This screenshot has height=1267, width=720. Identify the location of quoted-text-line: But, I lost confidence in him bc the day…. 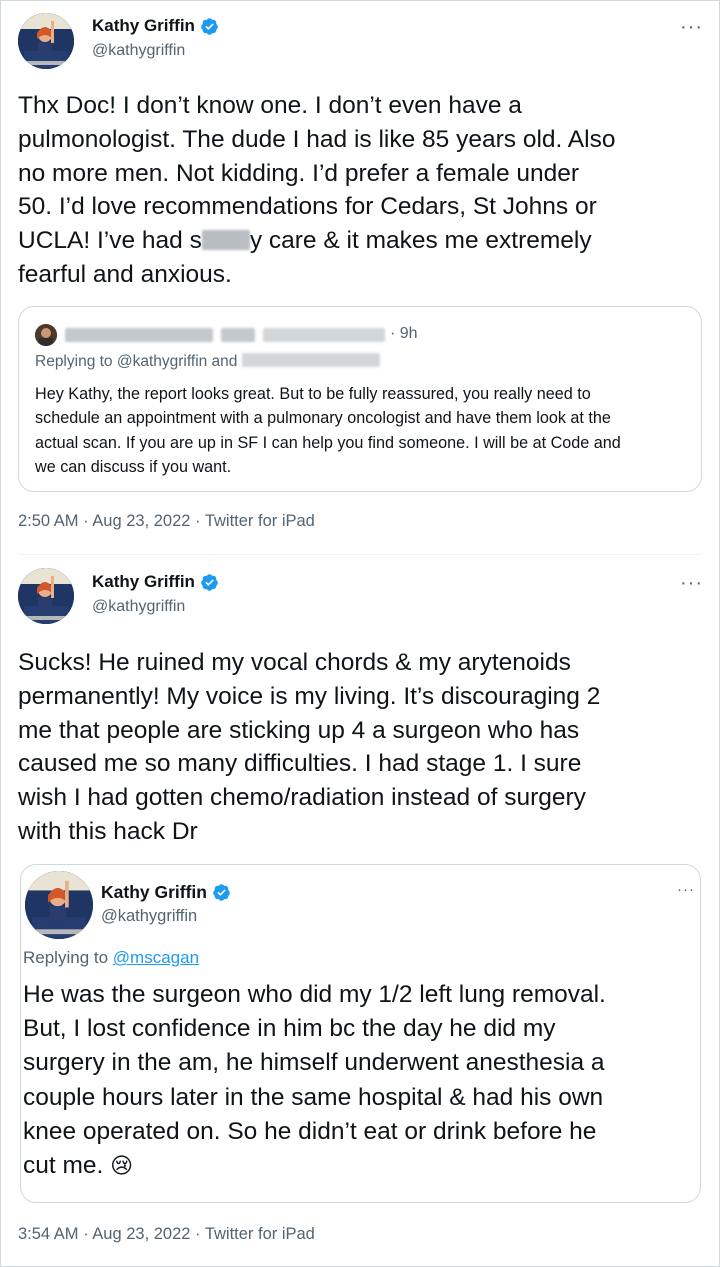
(289, 1029).